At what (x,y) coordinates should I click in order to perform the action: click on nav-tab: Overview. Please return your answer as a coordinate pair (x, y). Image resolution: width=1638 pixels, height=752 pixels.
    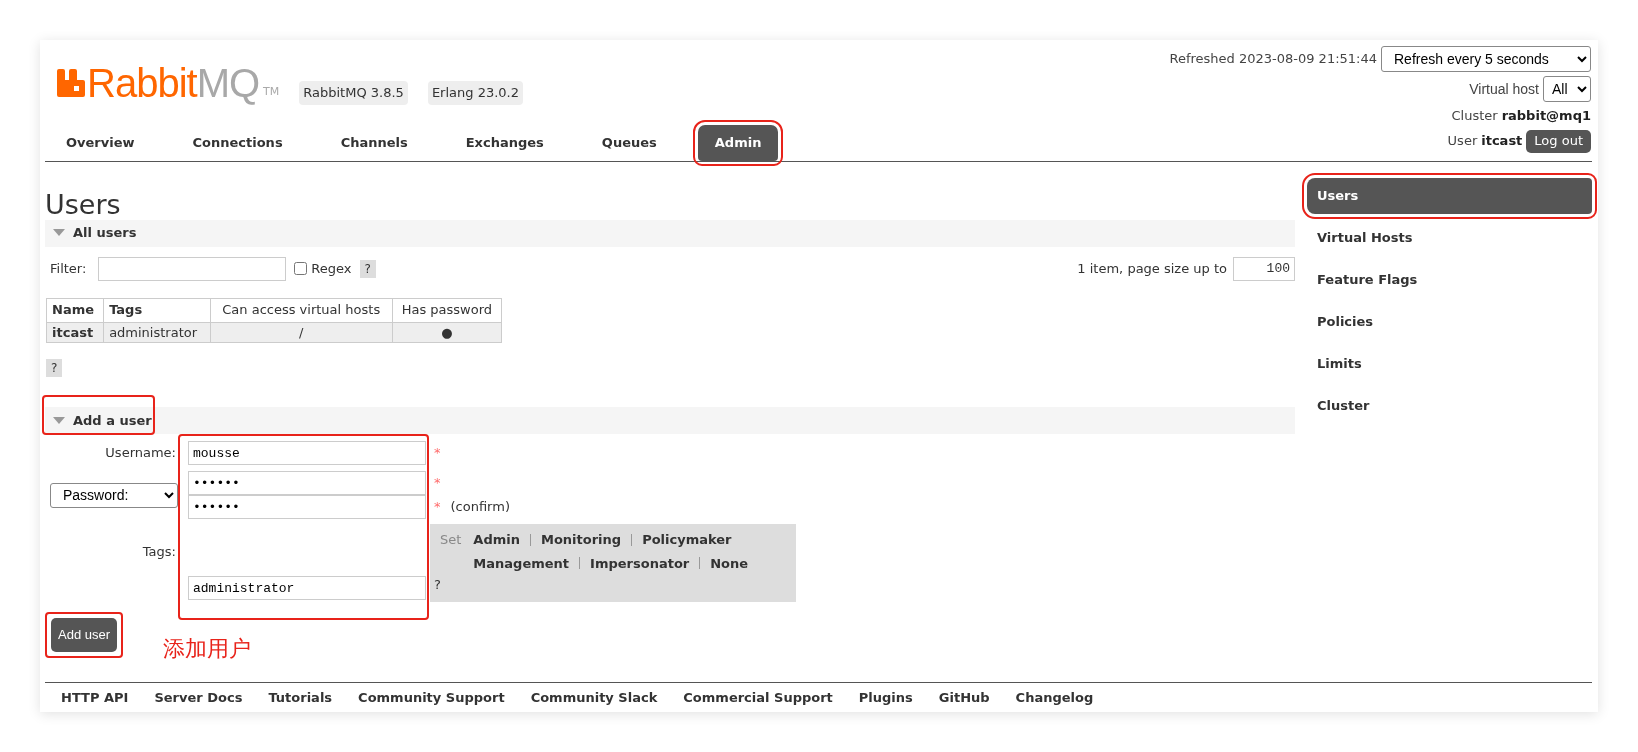
    Looking at the image, I should click on (100, 142).